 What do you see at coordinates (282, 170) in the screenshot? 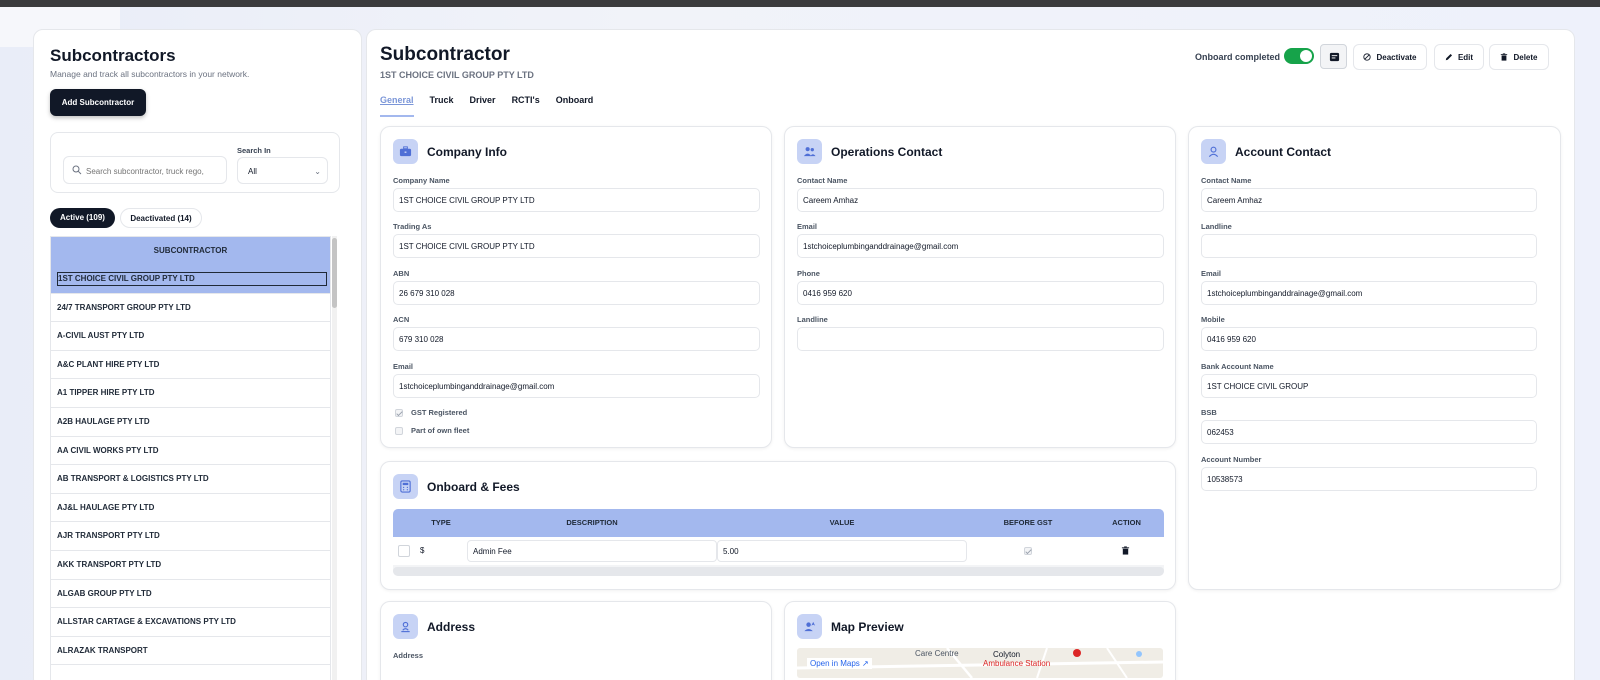
I see `search-in-select: All ⌄` at bounding box center [282, 170].